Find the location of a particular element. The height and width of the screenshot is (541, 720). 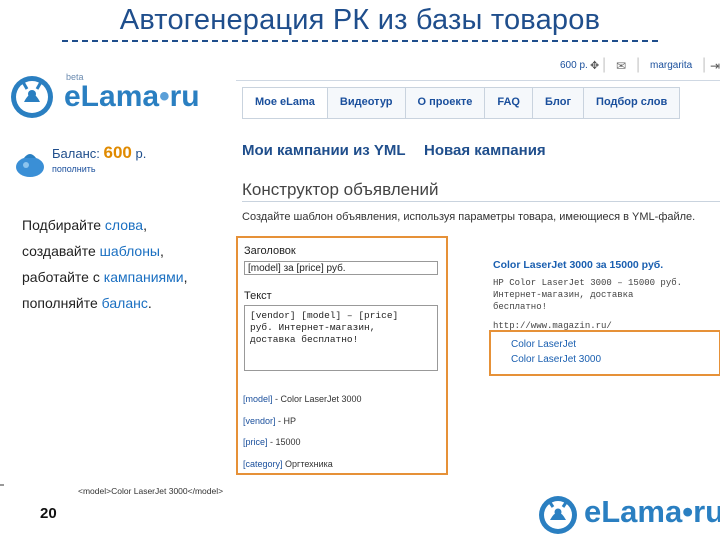

balance-amount: 600 is located at coordinates (117, 152).